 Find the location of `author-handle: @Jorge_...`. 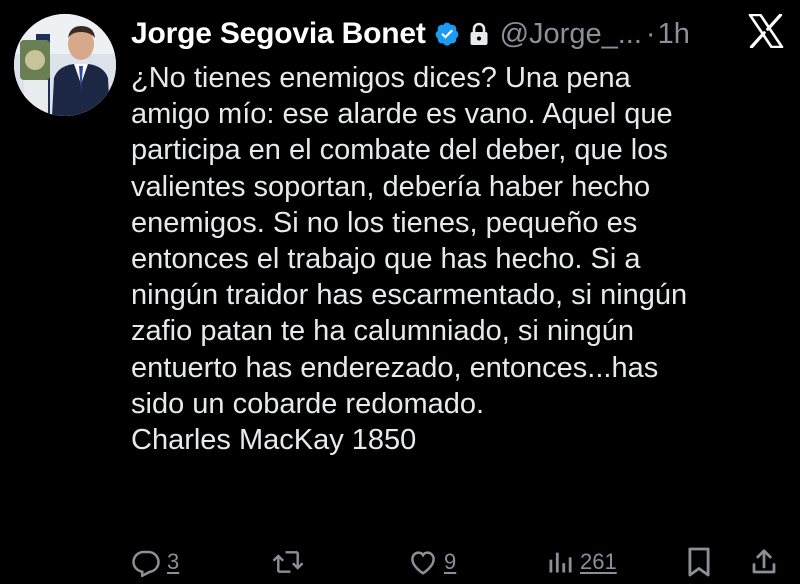

author-handle: @Jorge_... is located at coordinates (571, 34).